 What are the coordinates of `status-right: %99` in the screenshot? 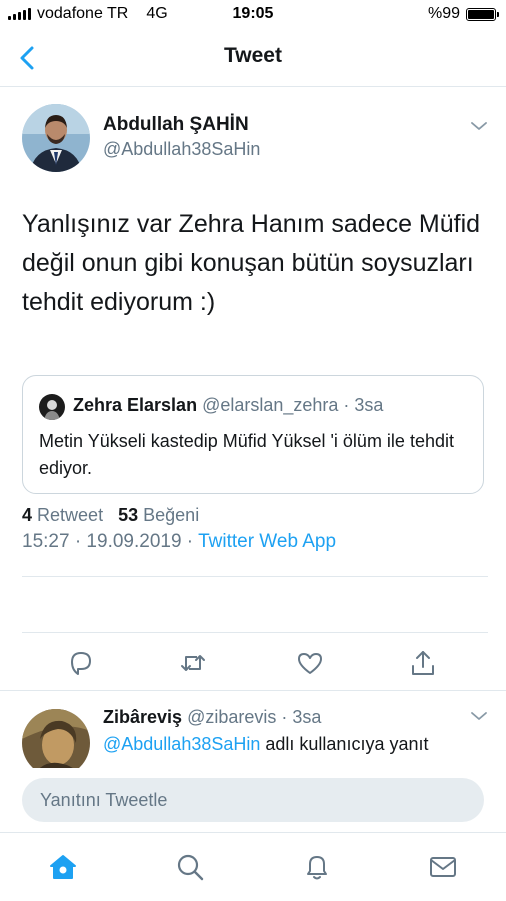 It's located at (463, 14).